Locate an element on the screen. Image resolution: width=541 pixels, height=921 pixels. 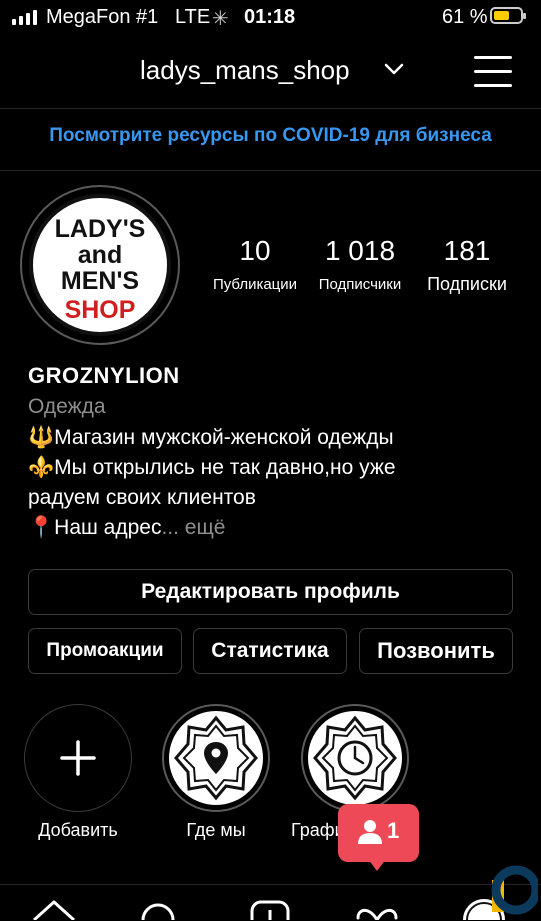
bio-more-link: ... ещё is located at coordinates (193, 527).